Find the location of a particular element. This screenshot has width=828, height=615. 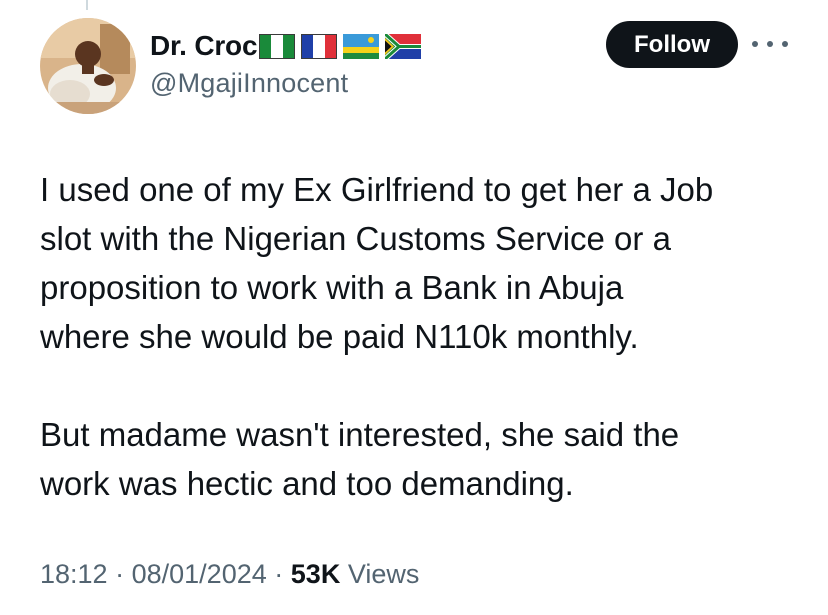

south-africa-flag-icon is located at coordinates (403, 46).